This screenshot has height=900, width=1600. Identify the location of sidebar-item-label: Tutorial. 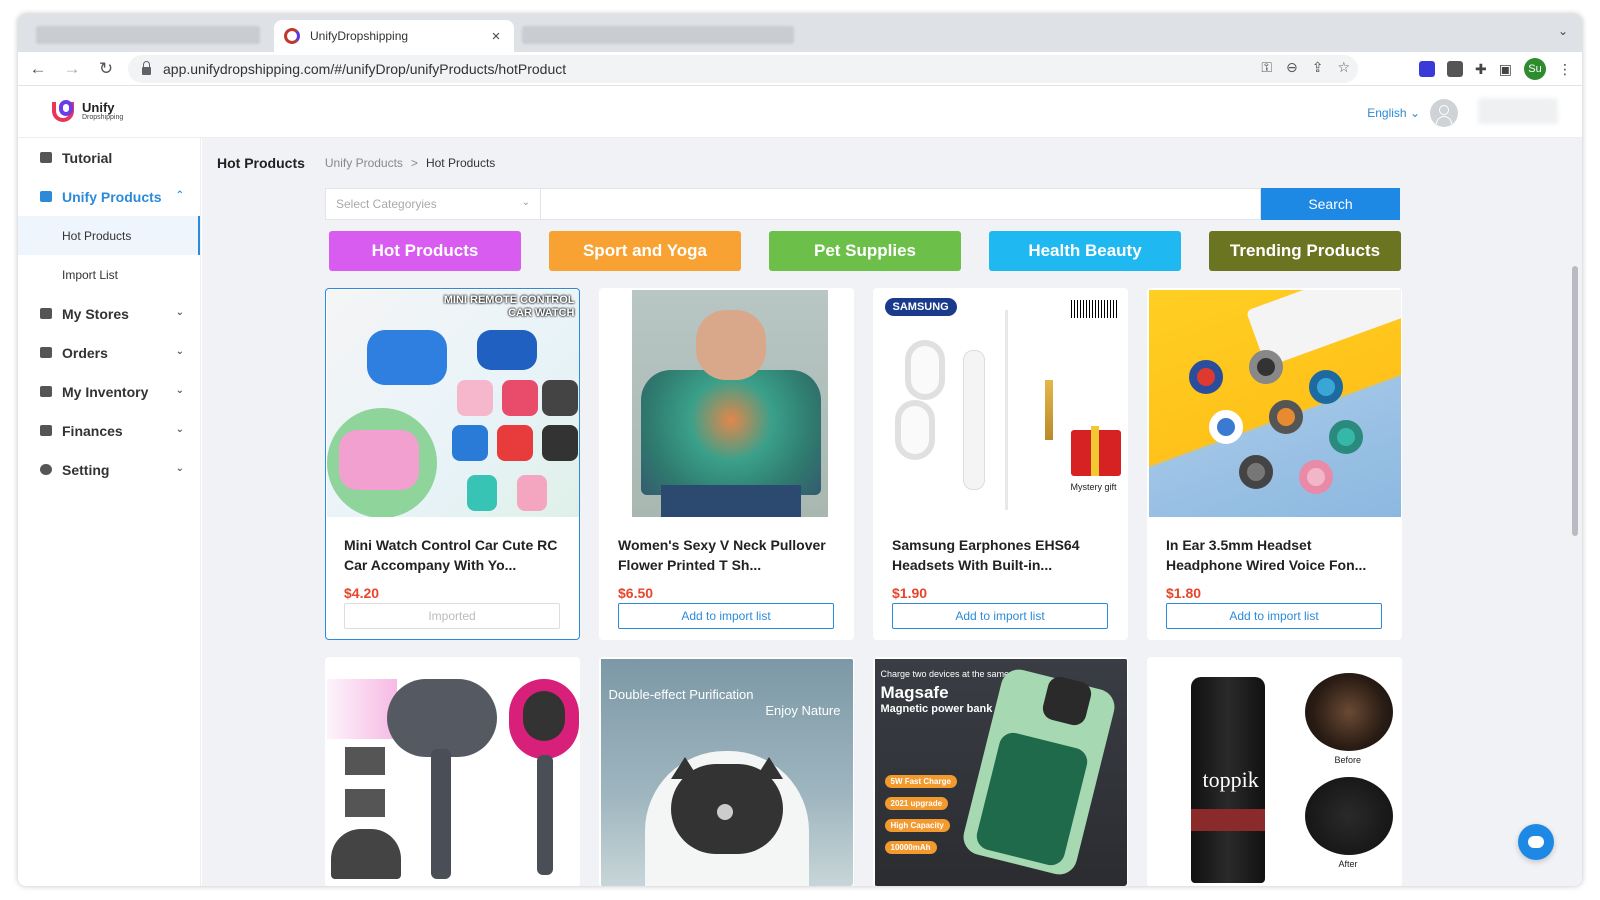
(87, 157).